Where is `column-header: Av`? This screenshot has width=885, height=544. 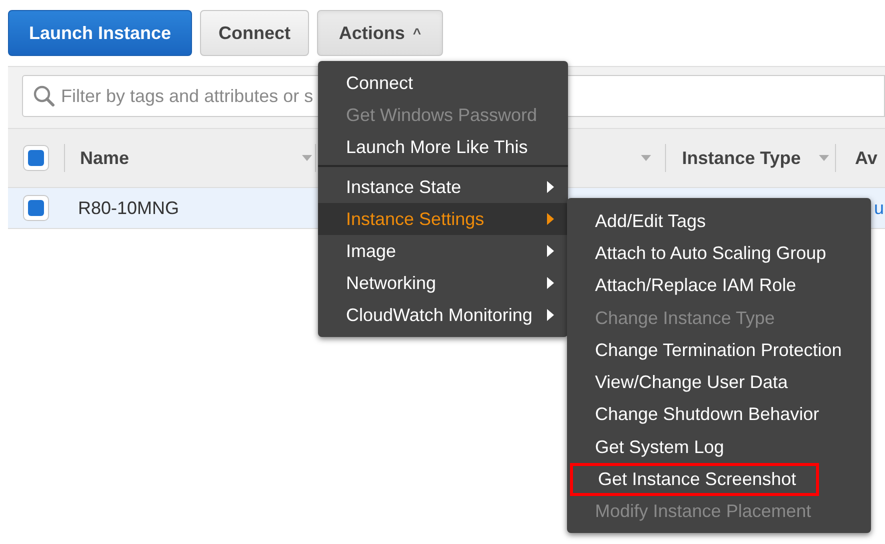
column-header: Av is located at coordinates (866, 158).